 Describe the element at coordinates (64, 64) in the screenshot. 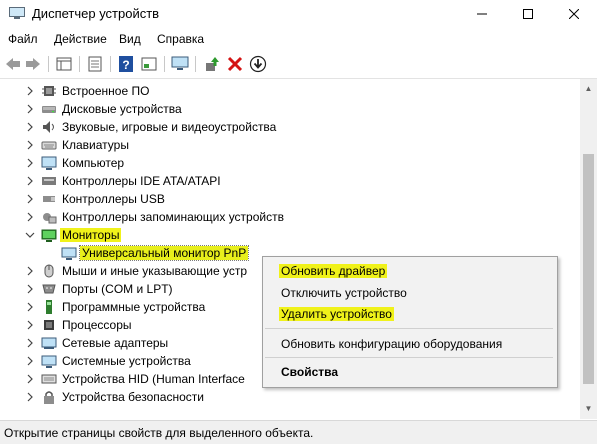

I see `properties-grid-icon` at that location.